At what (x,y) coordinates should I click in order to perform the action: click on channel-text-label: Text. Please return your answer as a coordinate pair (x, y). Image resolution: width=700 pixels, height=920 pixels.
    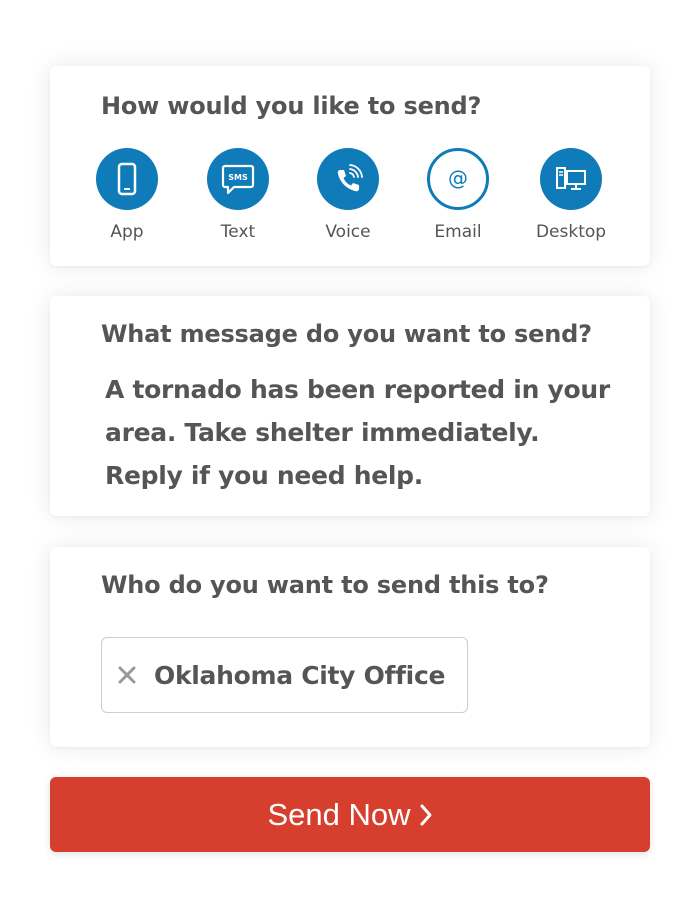
    Looking at the image, I should click on (238, 232).